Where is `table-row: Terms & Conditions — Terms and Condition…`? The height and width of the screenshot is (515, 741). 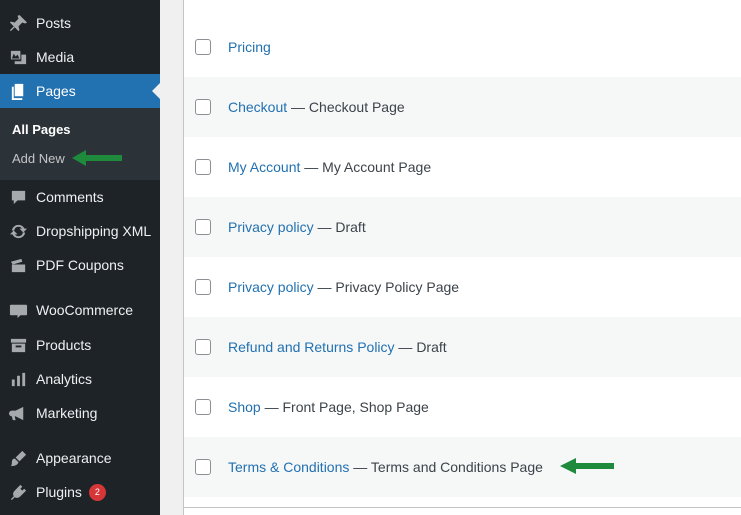
table-row: Terms & Conditions — Terms and Condition… is located at coordinates (462, 467).